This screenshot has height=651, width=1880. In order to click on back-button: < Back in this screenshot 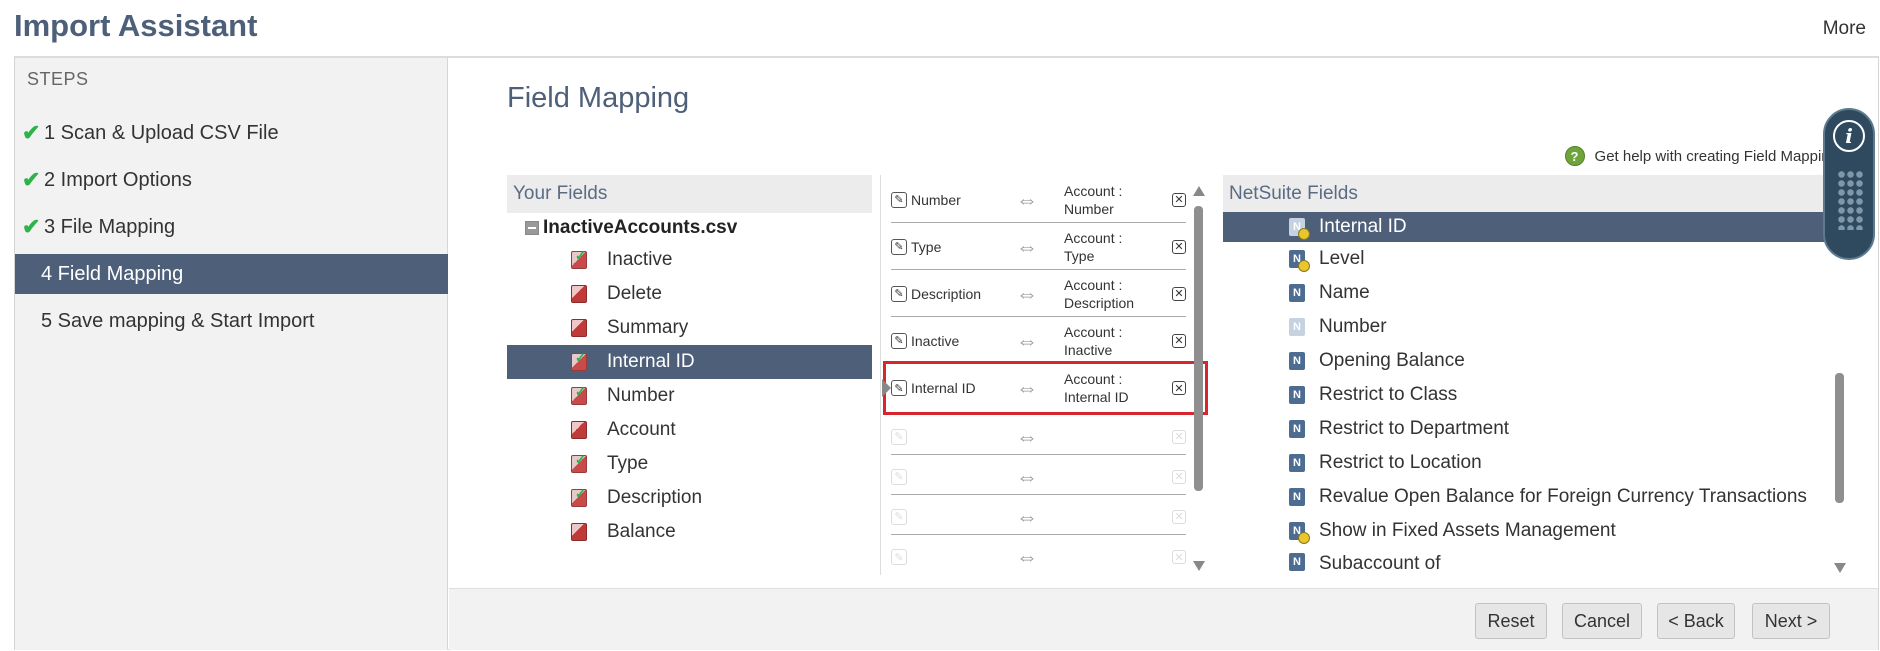, I will do `click(1696, 621)`.